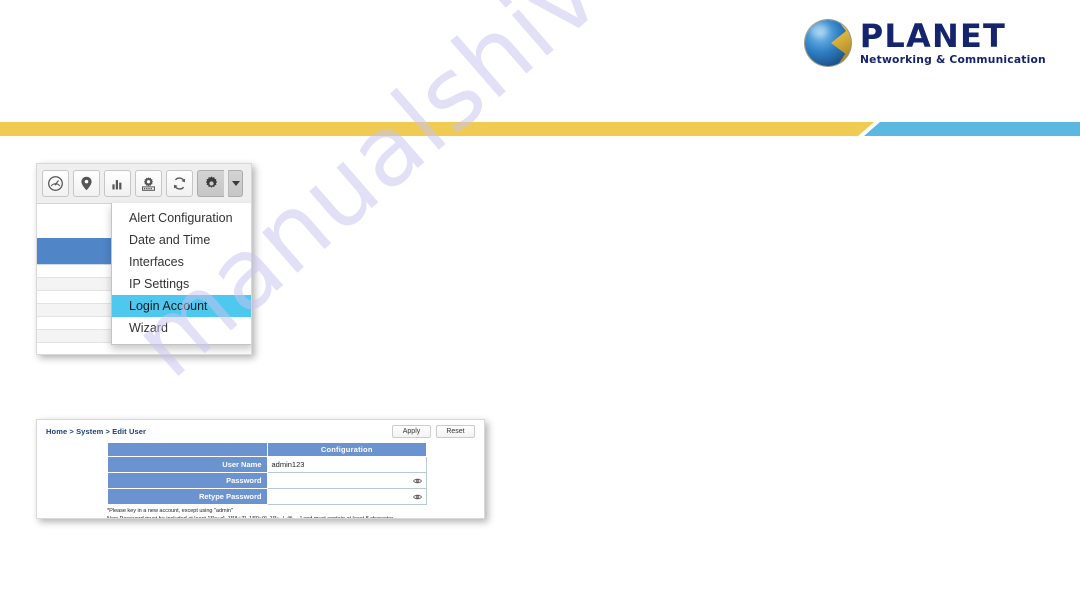 The width and height of the screenshot is (1080, 608). I want to click on menu-item-interfaces: Interfaces, so click(181, 262).